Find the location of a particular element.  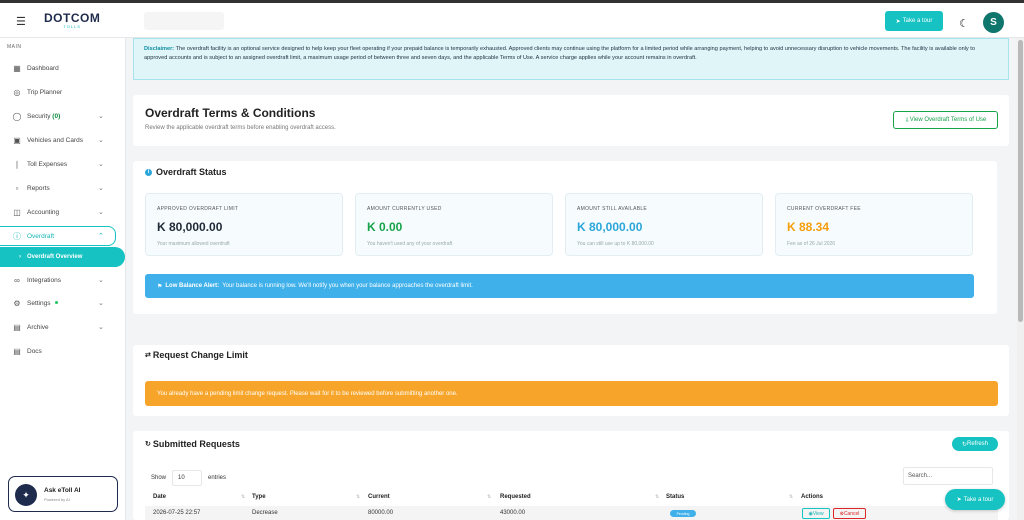

sidebar-item-label: Security is located at coordinates (39, 116).